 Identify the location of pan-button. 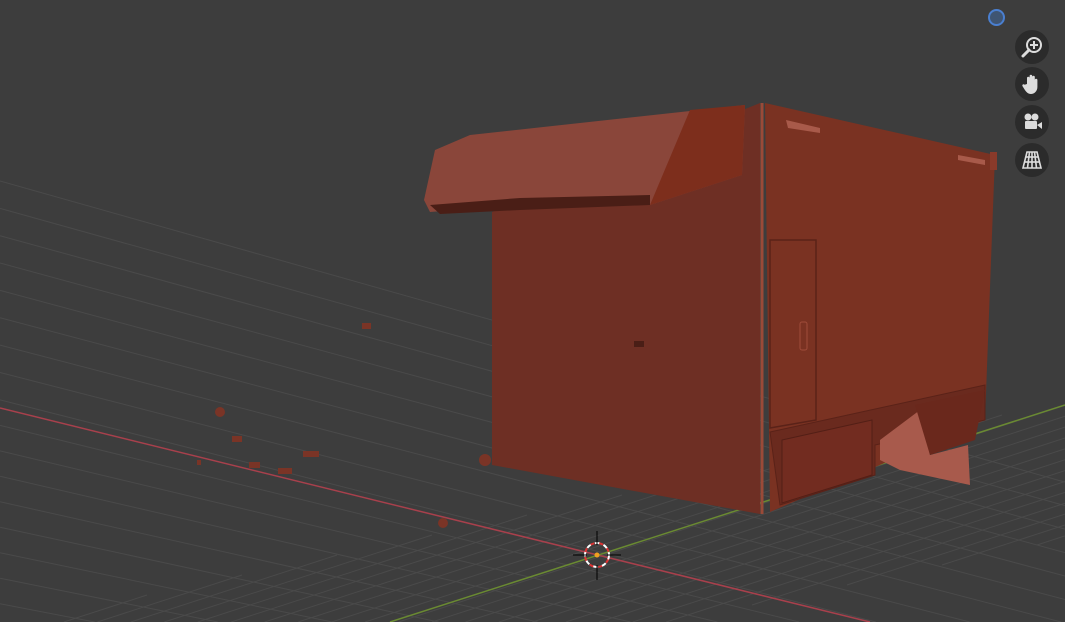
(1032, 84).